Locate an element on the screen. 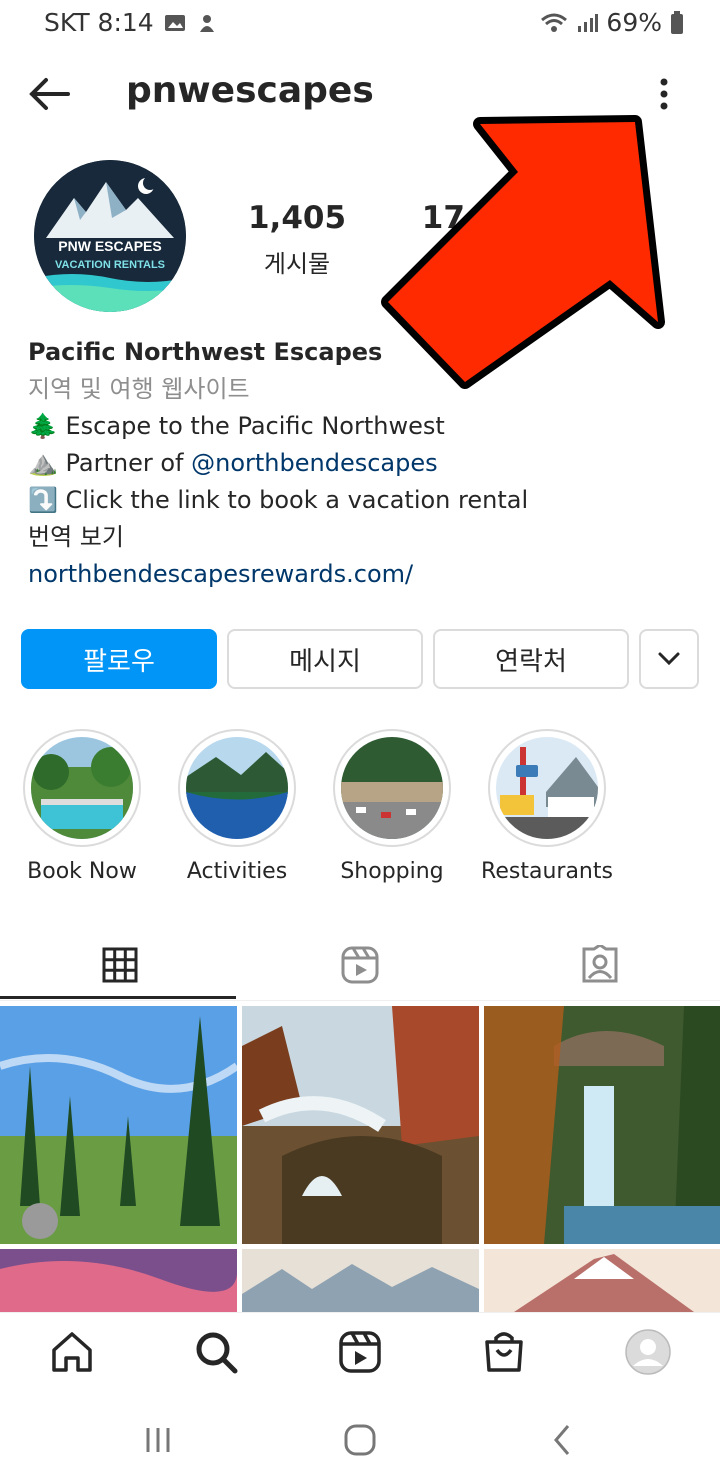 The height and width of the screenshot is (1480, 720). message-button: 메시지 is located at coordinates (325, 659).